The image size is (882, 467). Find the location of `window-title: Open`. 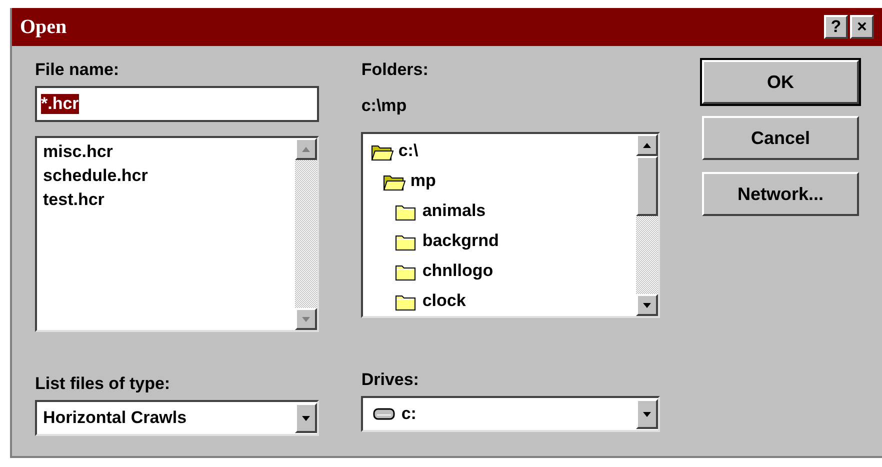

window-title: Open is located at coordinates (44, 27).